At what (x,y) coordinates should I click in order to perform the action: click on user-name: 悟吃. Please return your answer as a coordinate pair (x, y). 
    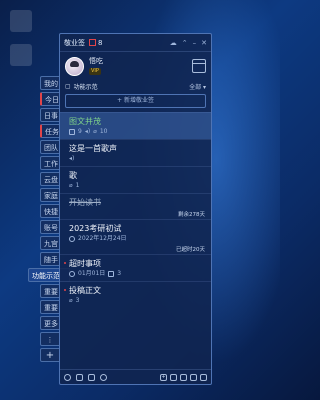
    Looking at the image, I should click on (96, 61).